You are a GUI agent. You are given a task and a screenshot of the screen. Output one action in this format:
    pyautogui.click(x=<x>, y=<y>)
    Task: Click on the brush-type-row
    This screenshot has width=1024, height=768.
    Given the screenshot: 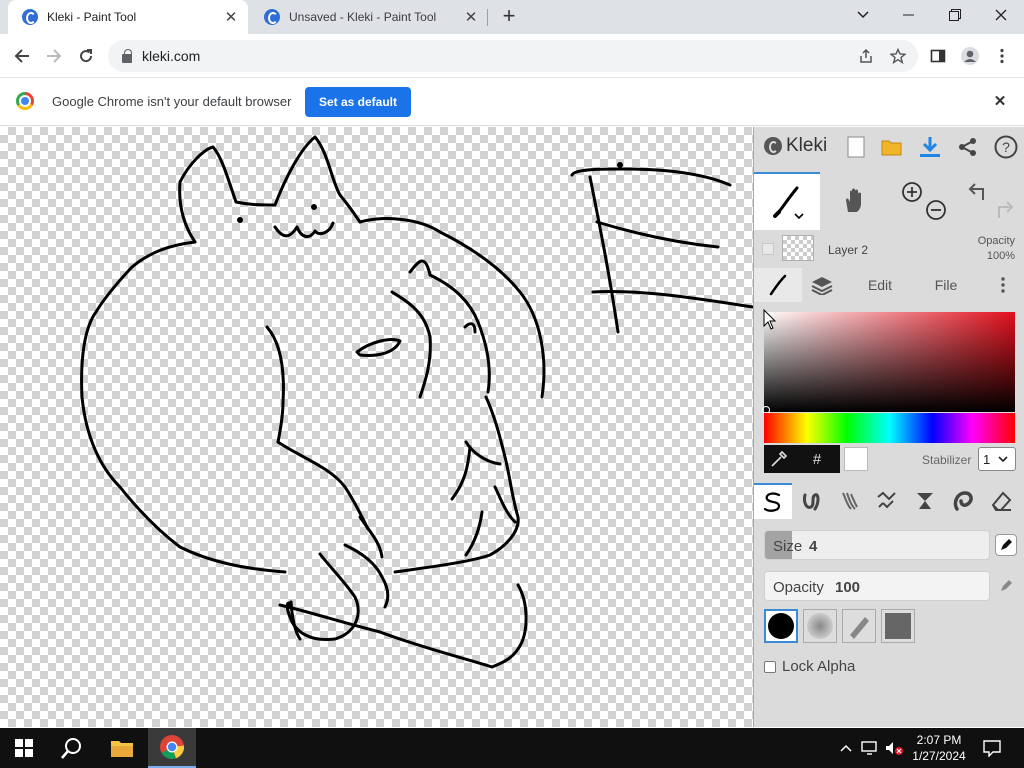 What is the action you would take?
    pyautogui.click(x=889, y=501)
    